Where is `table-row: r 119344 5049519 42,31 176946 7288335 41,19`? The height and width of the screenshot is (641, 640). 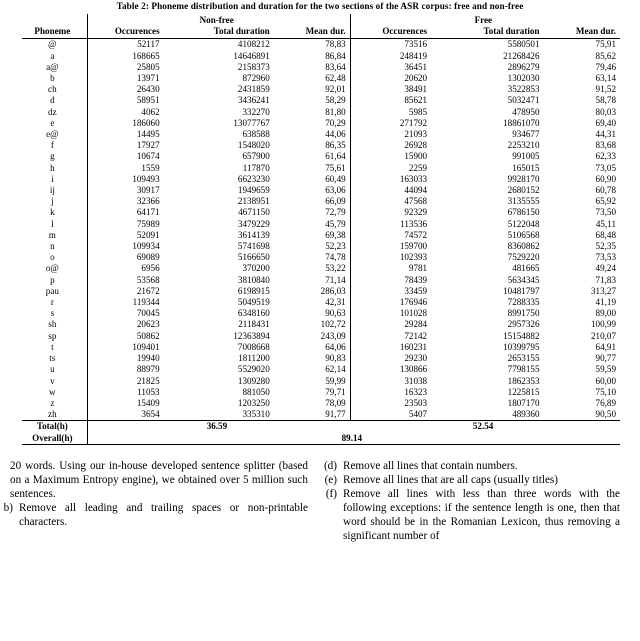
table-row: r 119344 5049519 42,31 176946 7288335 41,19 is located at coordinates (321, 303).